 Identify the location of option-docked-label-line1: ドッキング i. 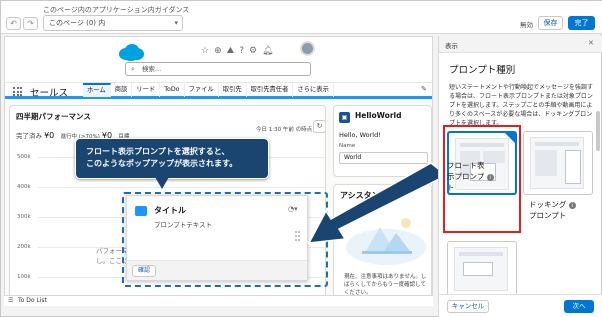
(561, 204).